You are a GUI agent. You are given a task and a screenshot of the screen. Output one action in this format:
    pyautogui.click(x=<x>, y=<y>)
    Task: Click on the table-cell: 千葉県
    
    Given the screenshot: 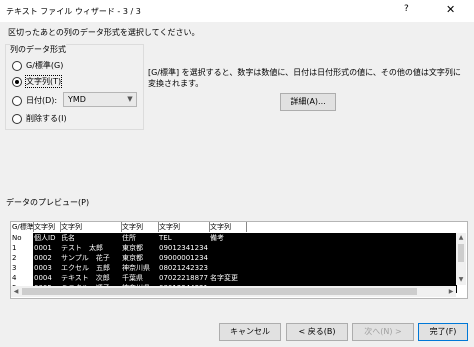 What is the action you would take?
    pyautogui.click(x=139, y=278)
    